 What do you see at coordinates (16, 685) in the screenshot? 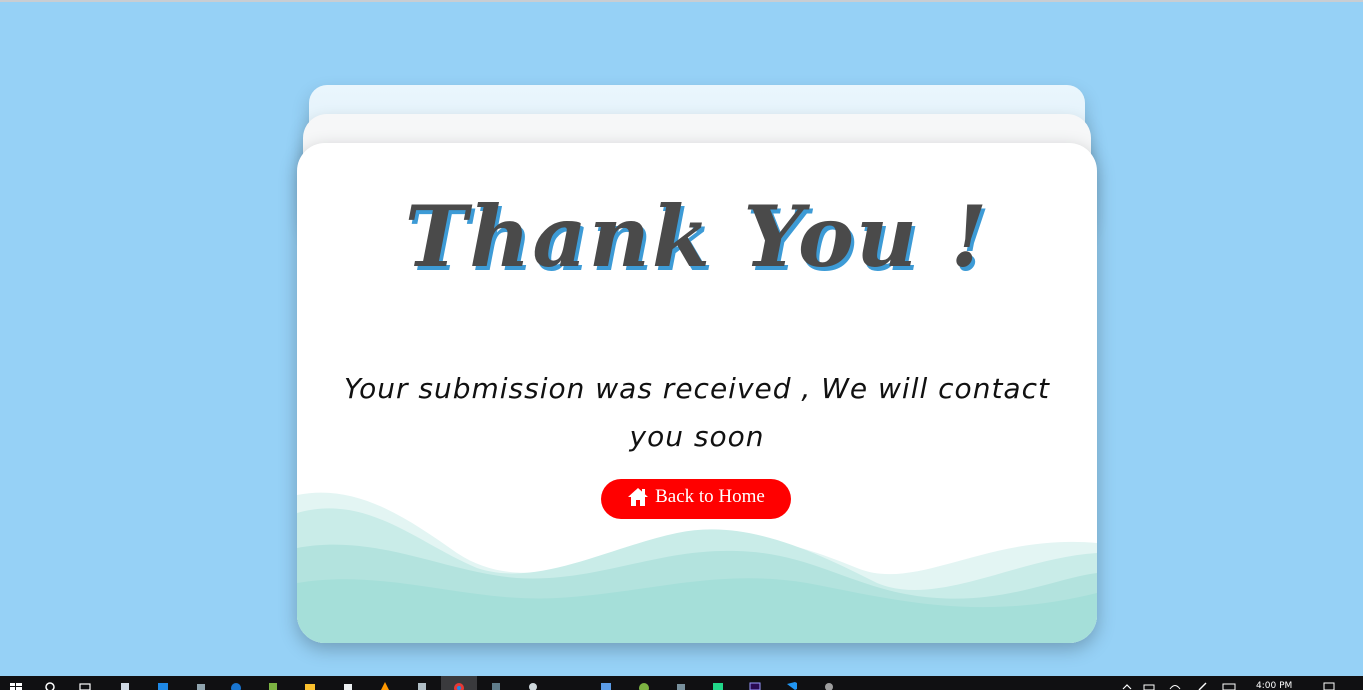
I see `start-icon` at bounding box center [16, 685].